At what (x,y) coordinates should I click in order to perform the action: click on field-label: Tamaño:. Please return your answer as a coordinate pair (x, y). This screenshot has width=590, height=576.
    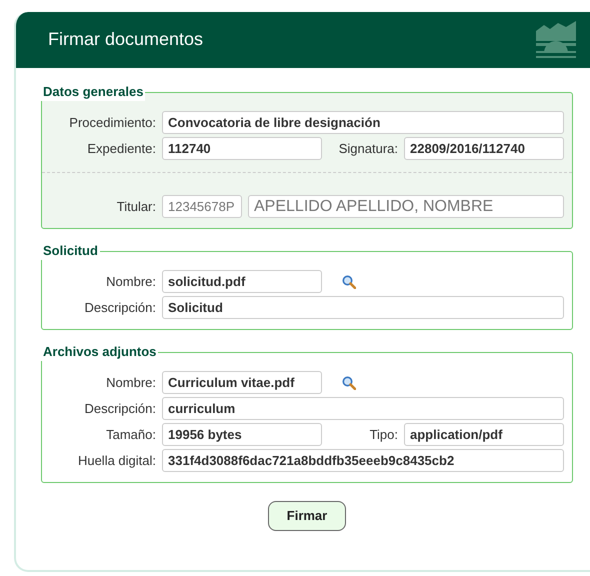
    Looking at the image, I should click on (130, 435).